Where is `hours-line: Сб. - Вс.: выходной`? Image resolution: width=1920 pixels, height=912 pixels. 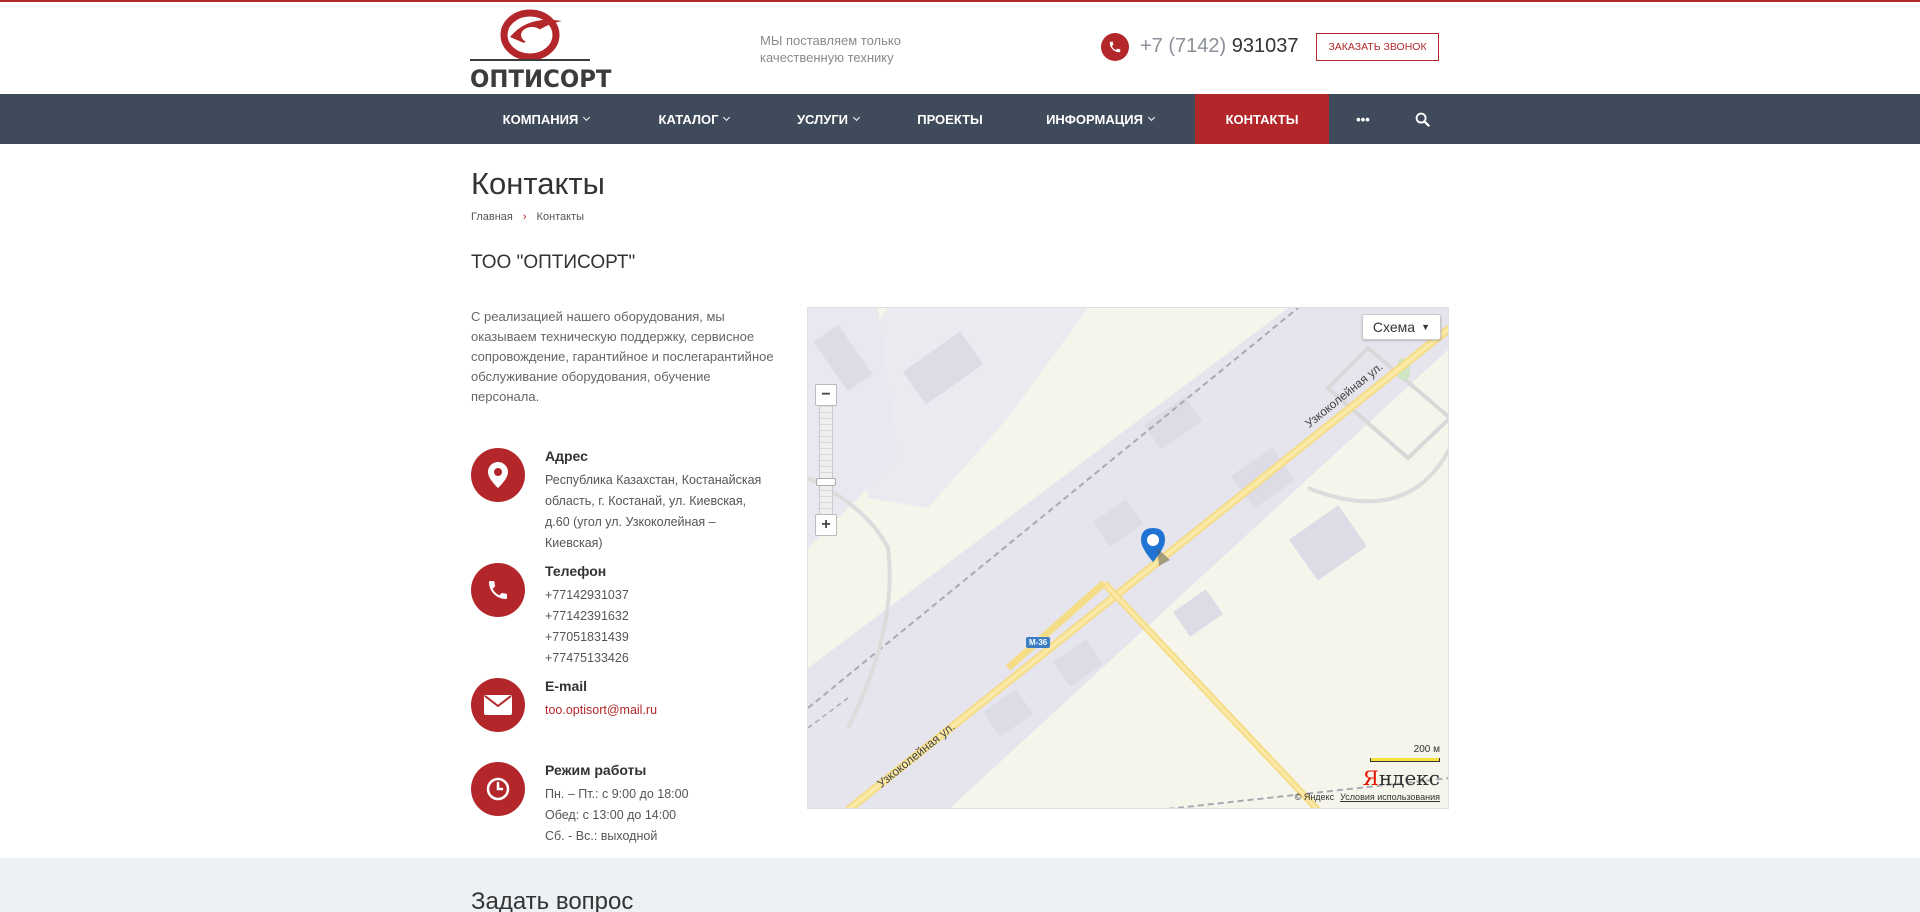 hours-line: Сб. - Вс.: выходной is located at coordinates (601, 836).